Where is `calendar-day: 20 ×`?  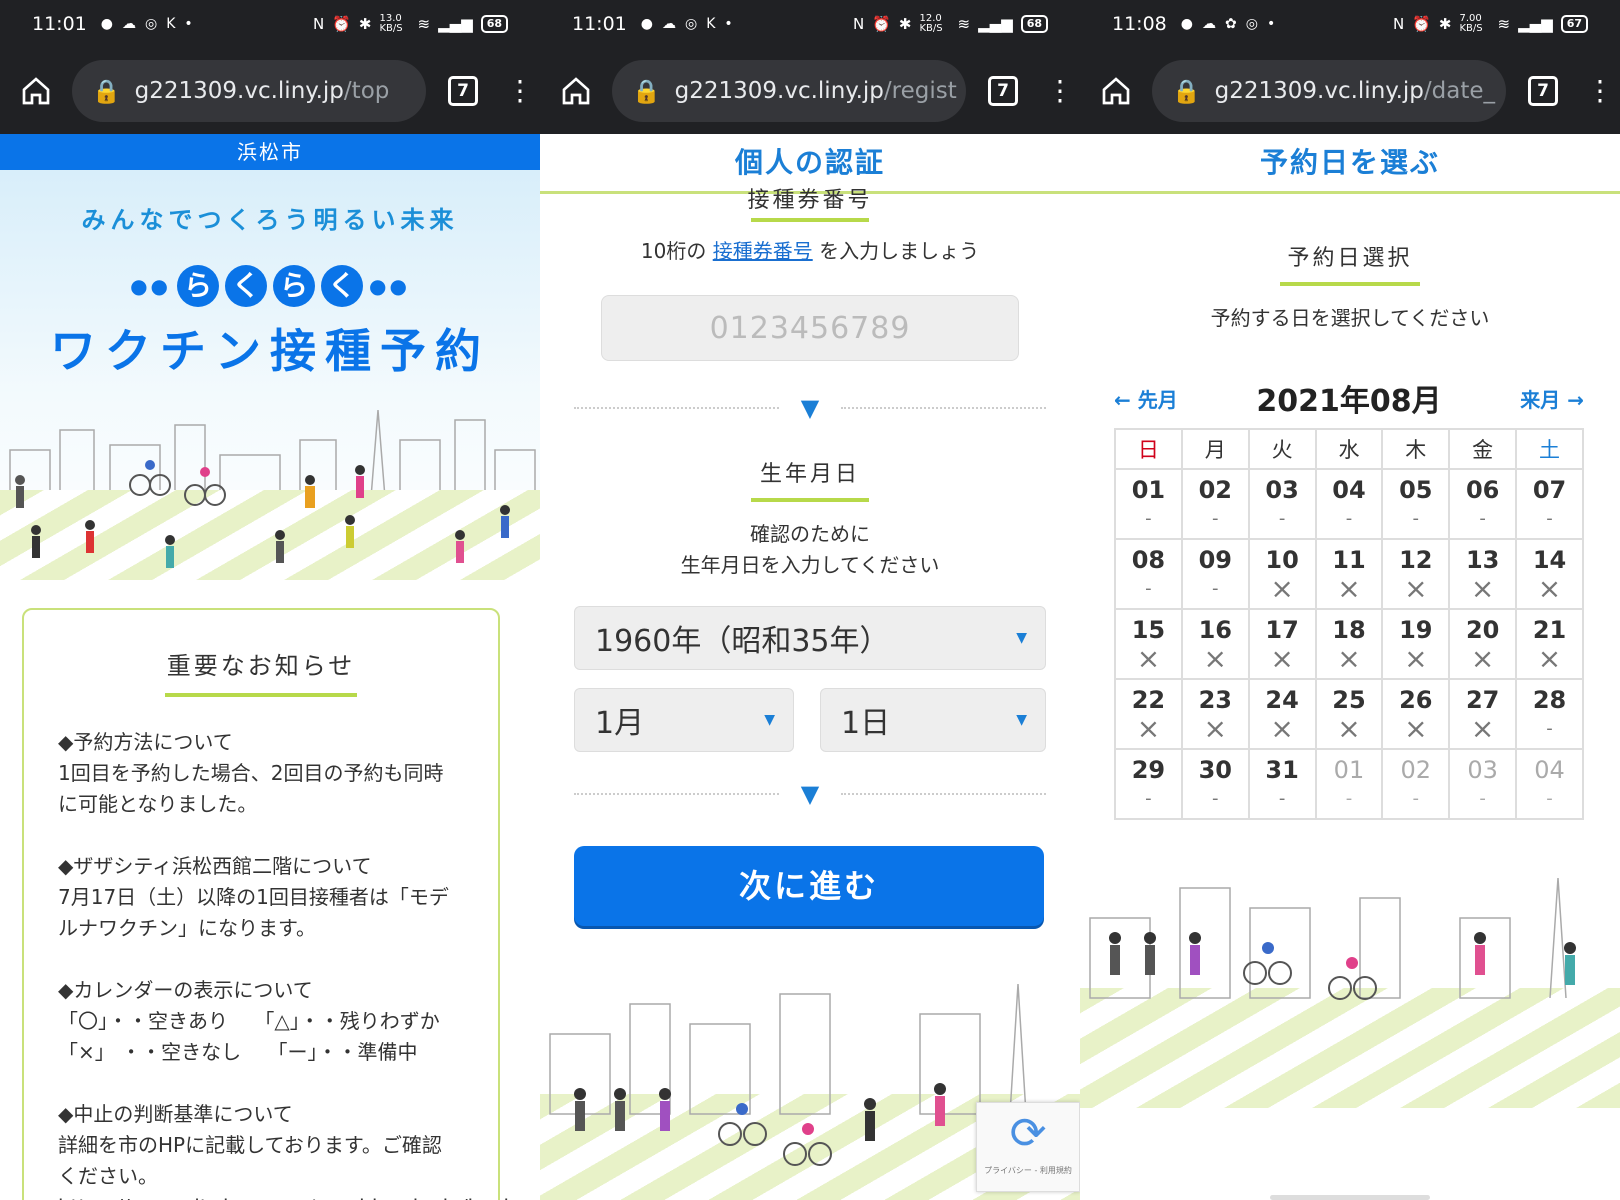 calendar-day: 20 × is located at coordinates (1483, 644).